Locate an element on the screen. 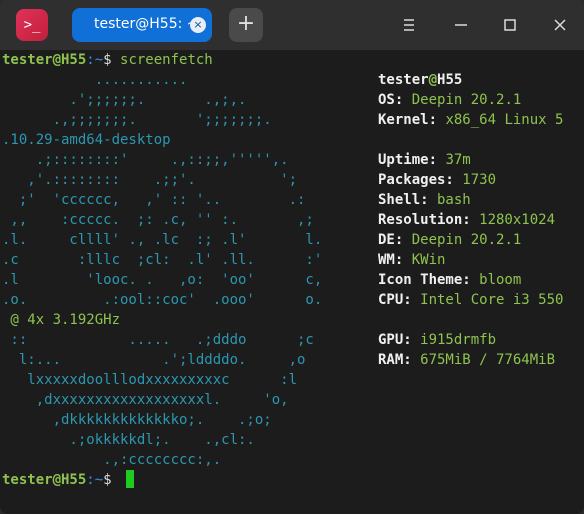 This screenshot has width=584, height=514. info-gpu-value: i915drmfb is located at coordinates (454, 340).